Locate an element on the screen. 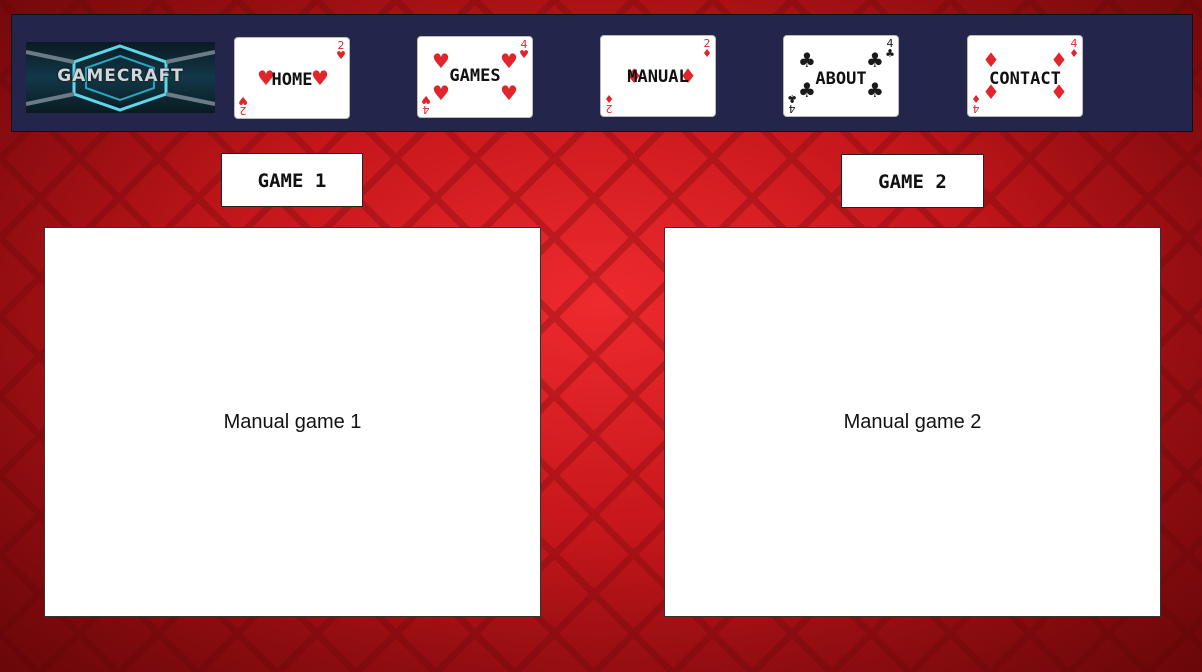  nav-home-card: 2 ♥ 2 ♥ ♥ ♥ HOME is located at coordinates (292, 78).